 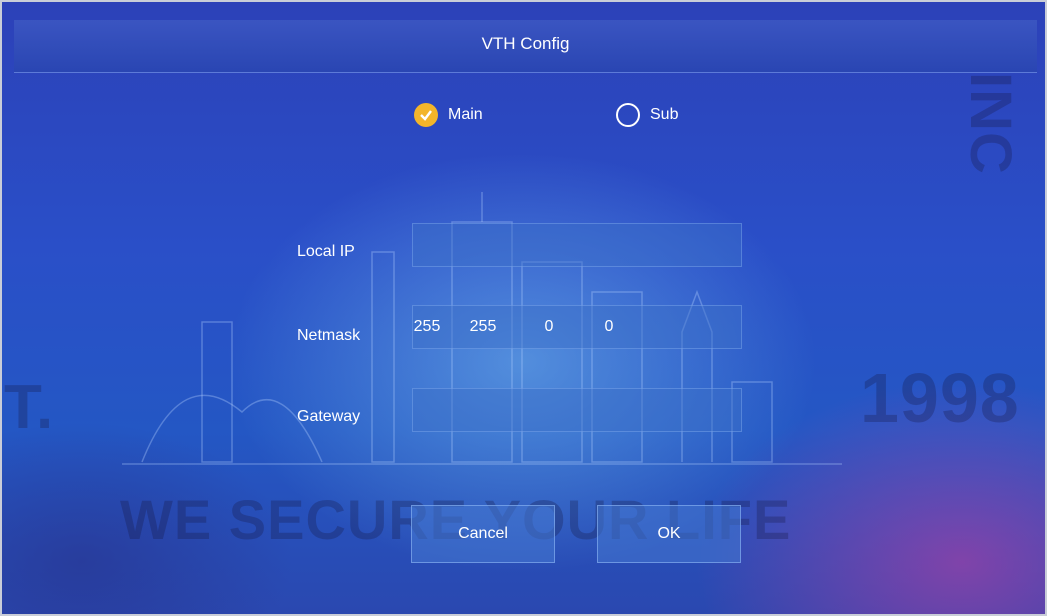 What do you see at coordinates (426, 115) in the screenshot?
I see `check-icon` at bounding box center [426, 115].